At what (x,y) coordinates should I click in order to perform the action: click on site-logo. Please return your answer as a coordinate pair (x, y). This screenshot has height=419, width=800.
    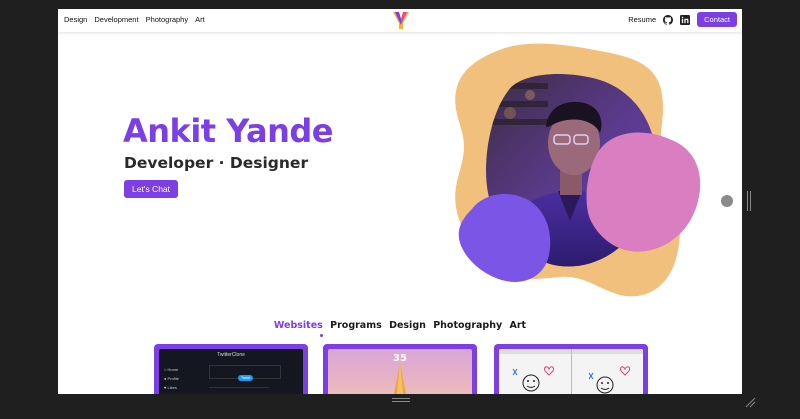
    Looking at the image, I should click on (401, 20).